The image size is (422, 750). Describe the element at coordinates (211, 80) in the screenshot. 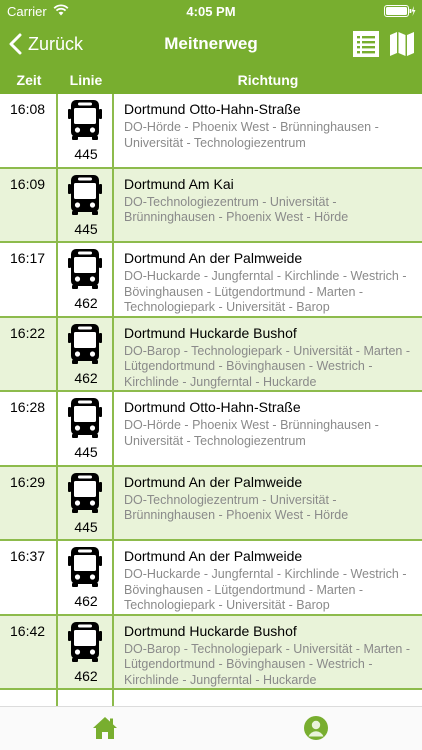

I see `column-header: Zeit Linie Richtung` at that location.